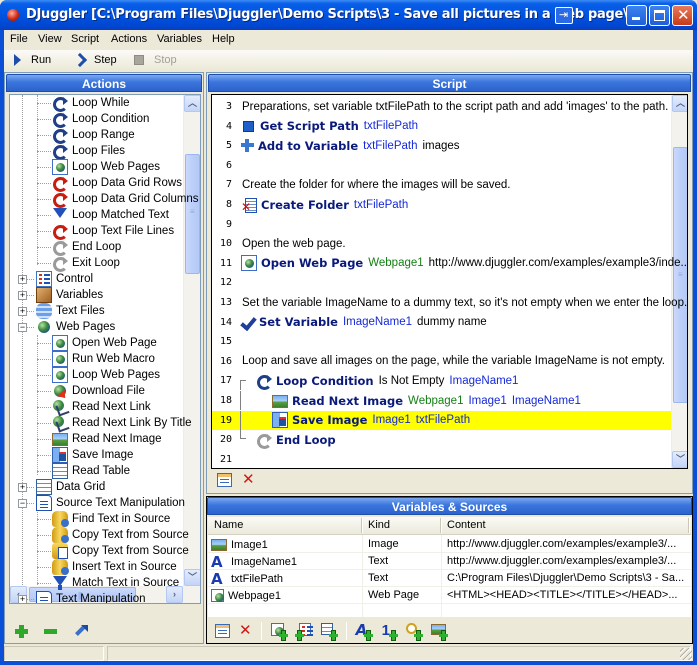 Image resolution: width=697 pixels, height=665 pixels. What do you see at coordinates (98, 391) in the screenshot?
I see `tree-item: Download File` at bounding box center [98, 391].